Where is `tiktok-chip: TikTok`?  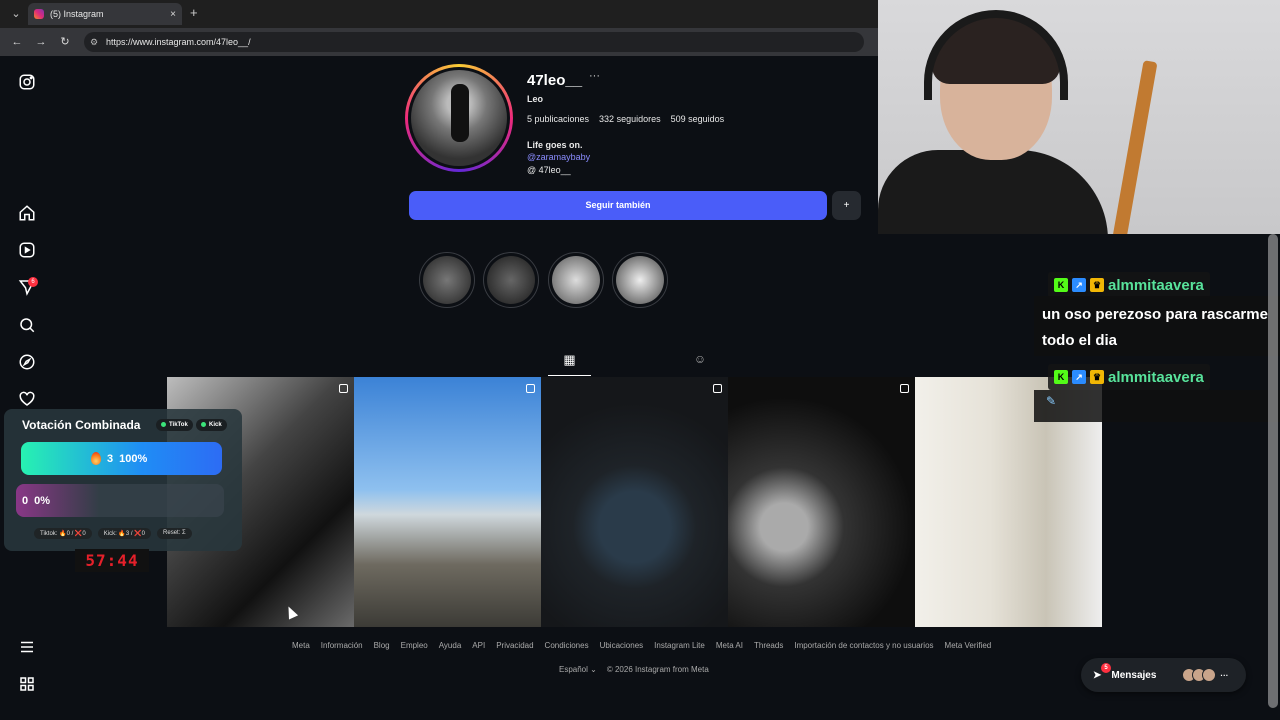
tiktok-chip: TikTok is located at coordinates (174, 425).